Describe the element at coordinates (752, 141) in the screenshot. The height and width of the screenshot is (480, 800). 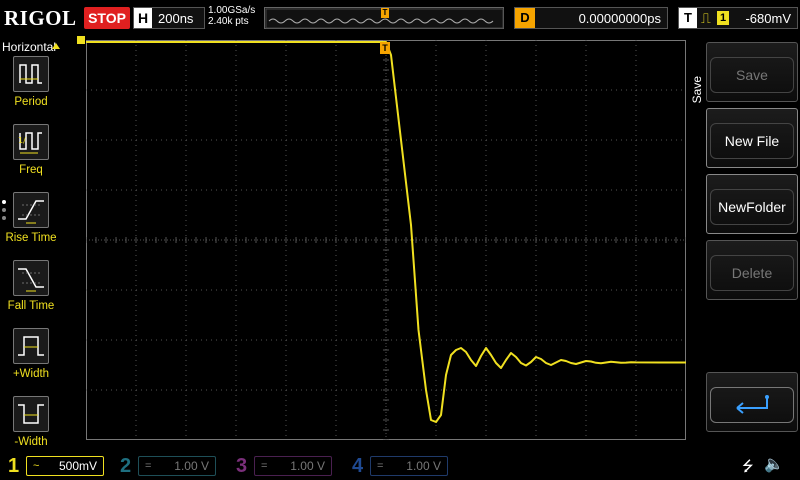
I see `new-file-label: New File` at that location.